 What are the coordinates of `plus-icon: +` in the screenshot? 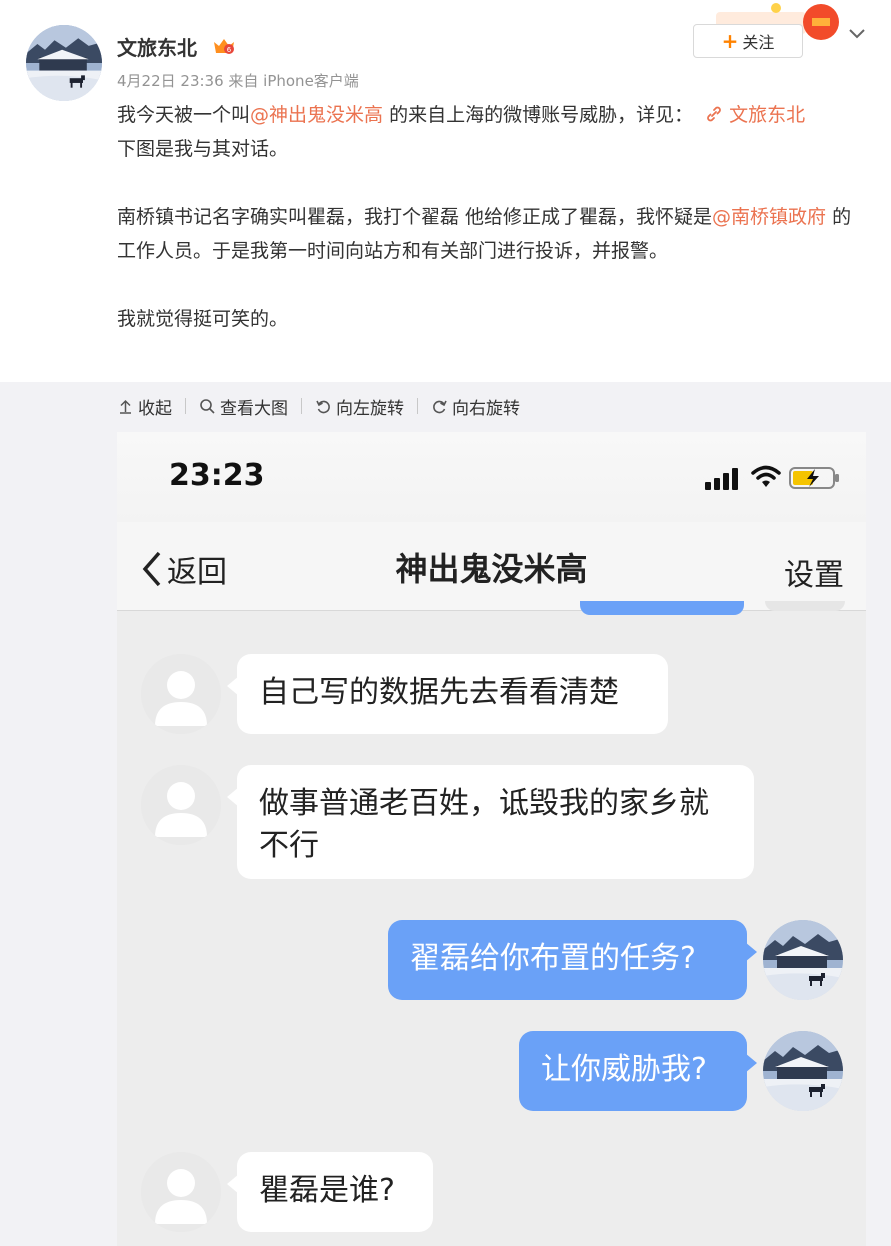 It's located at (730, 41).